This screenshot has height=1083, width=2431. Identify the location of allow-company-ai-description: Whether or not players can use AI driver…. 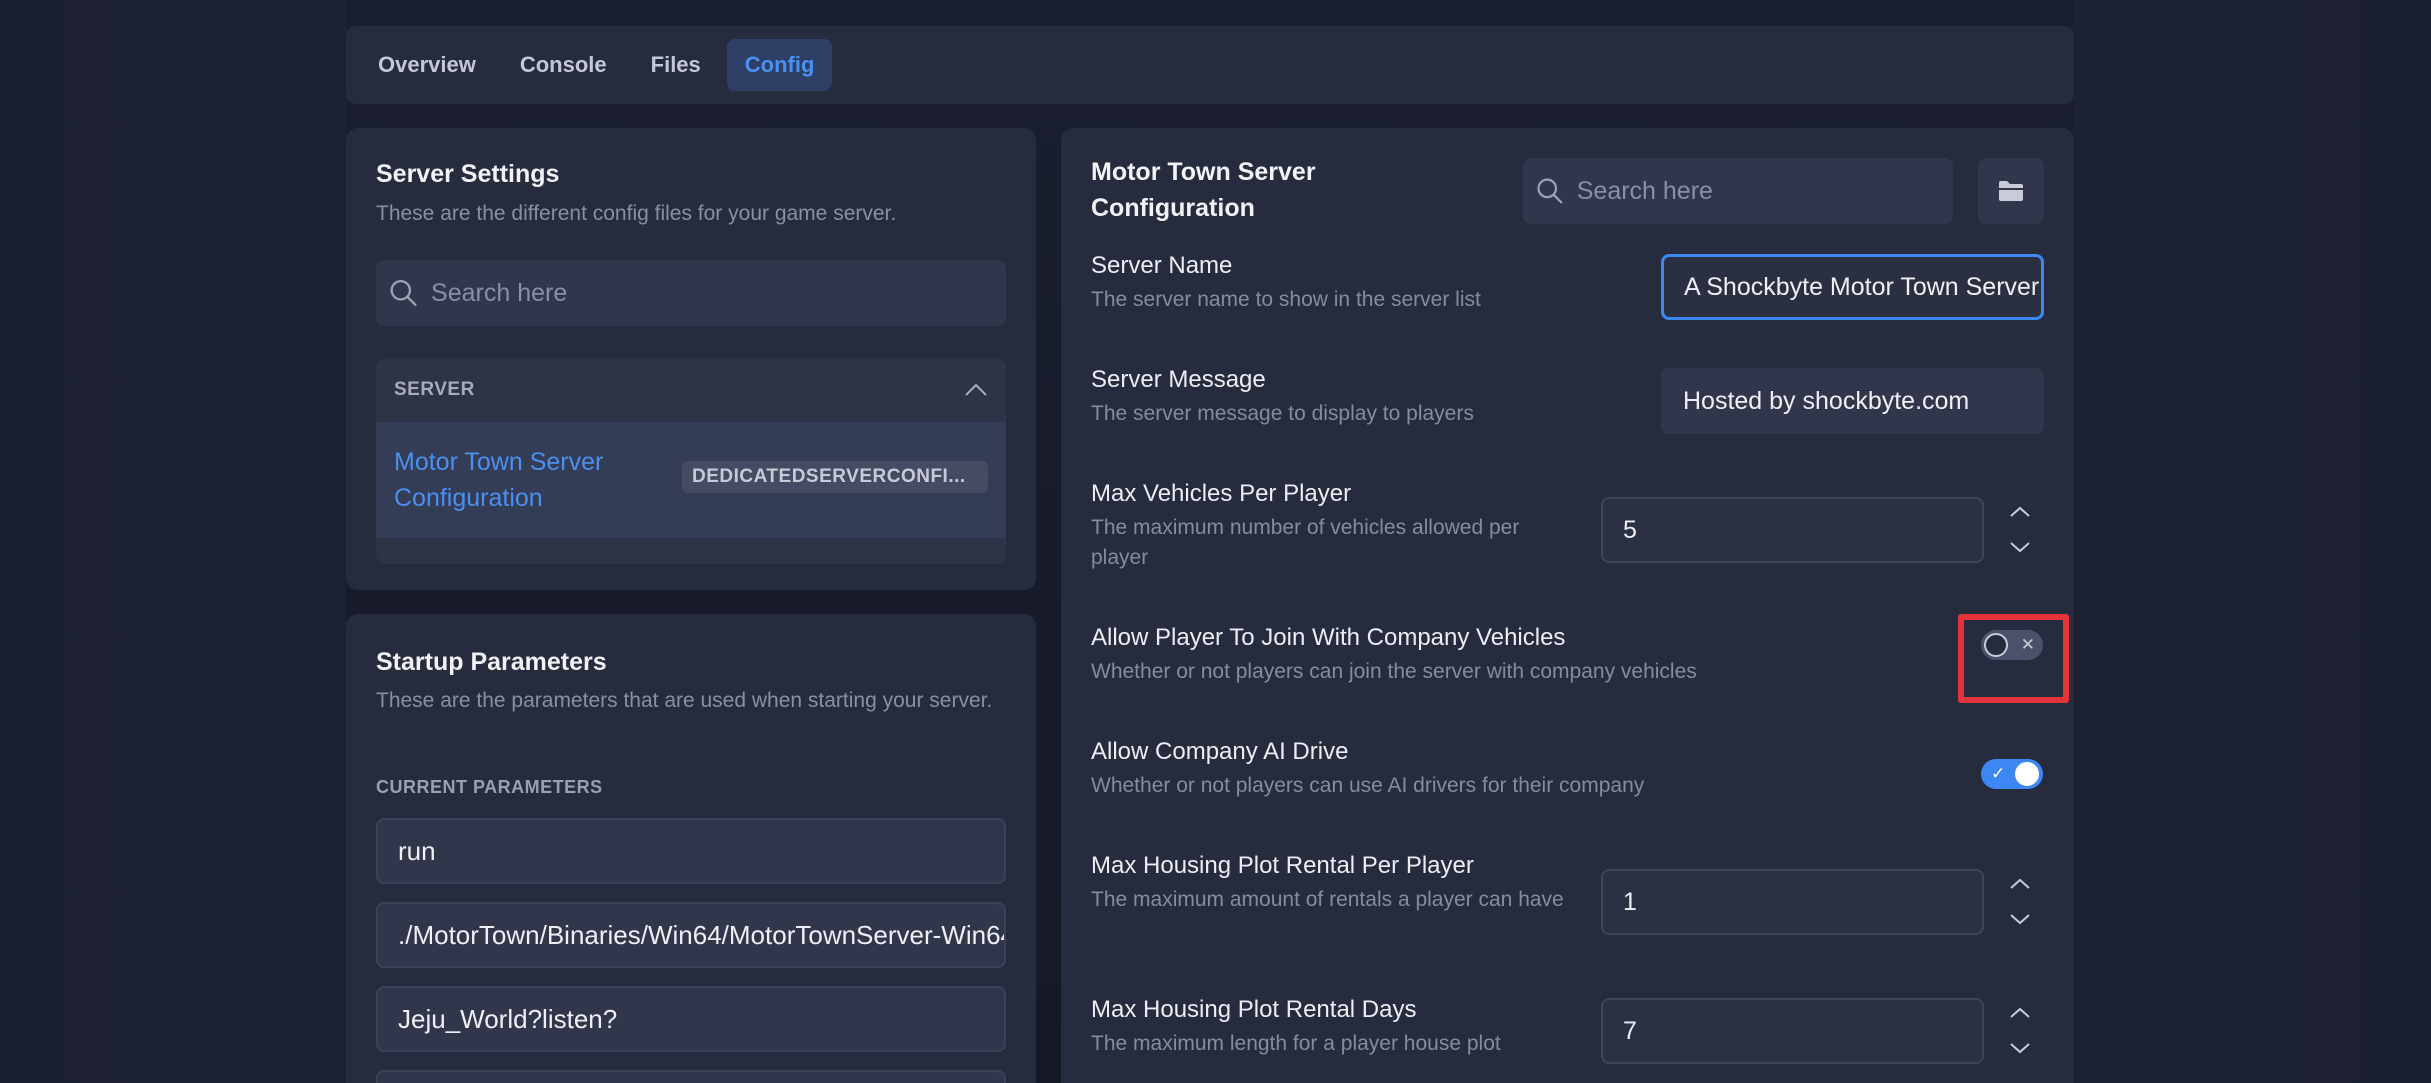
(1368, 785).